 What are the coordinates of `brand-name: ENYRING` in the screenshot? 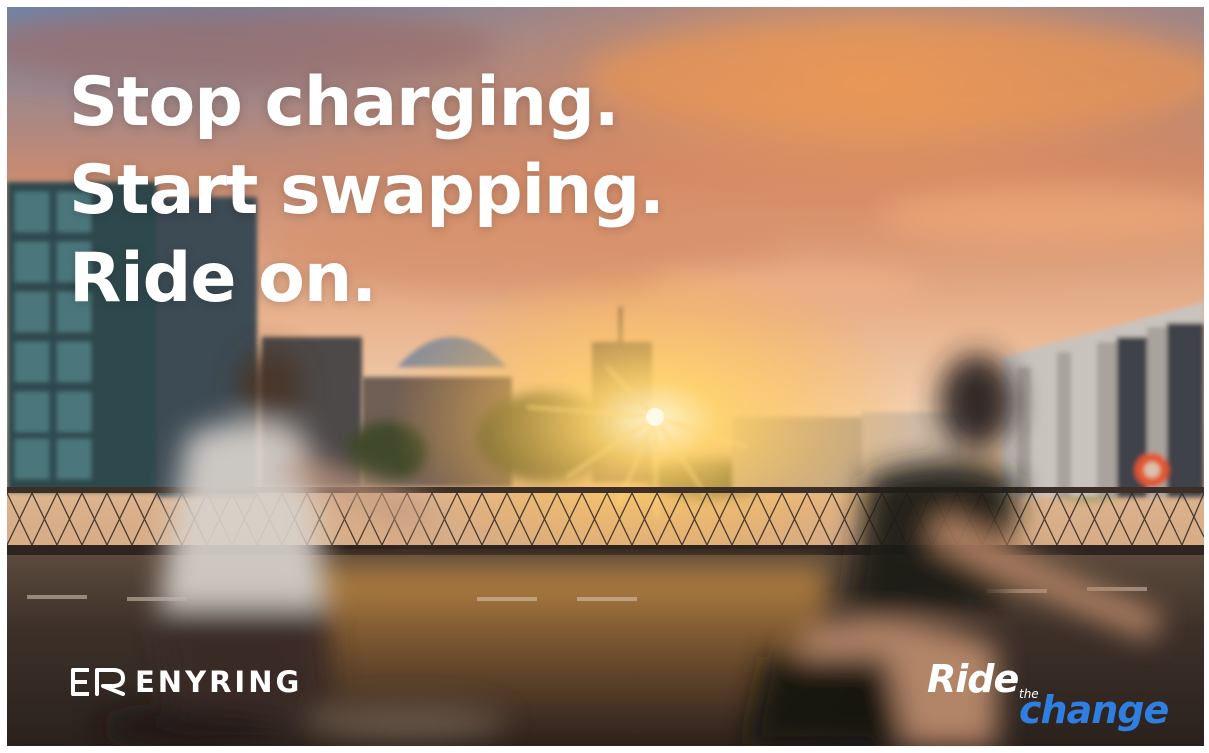 It's located at (219, 682).